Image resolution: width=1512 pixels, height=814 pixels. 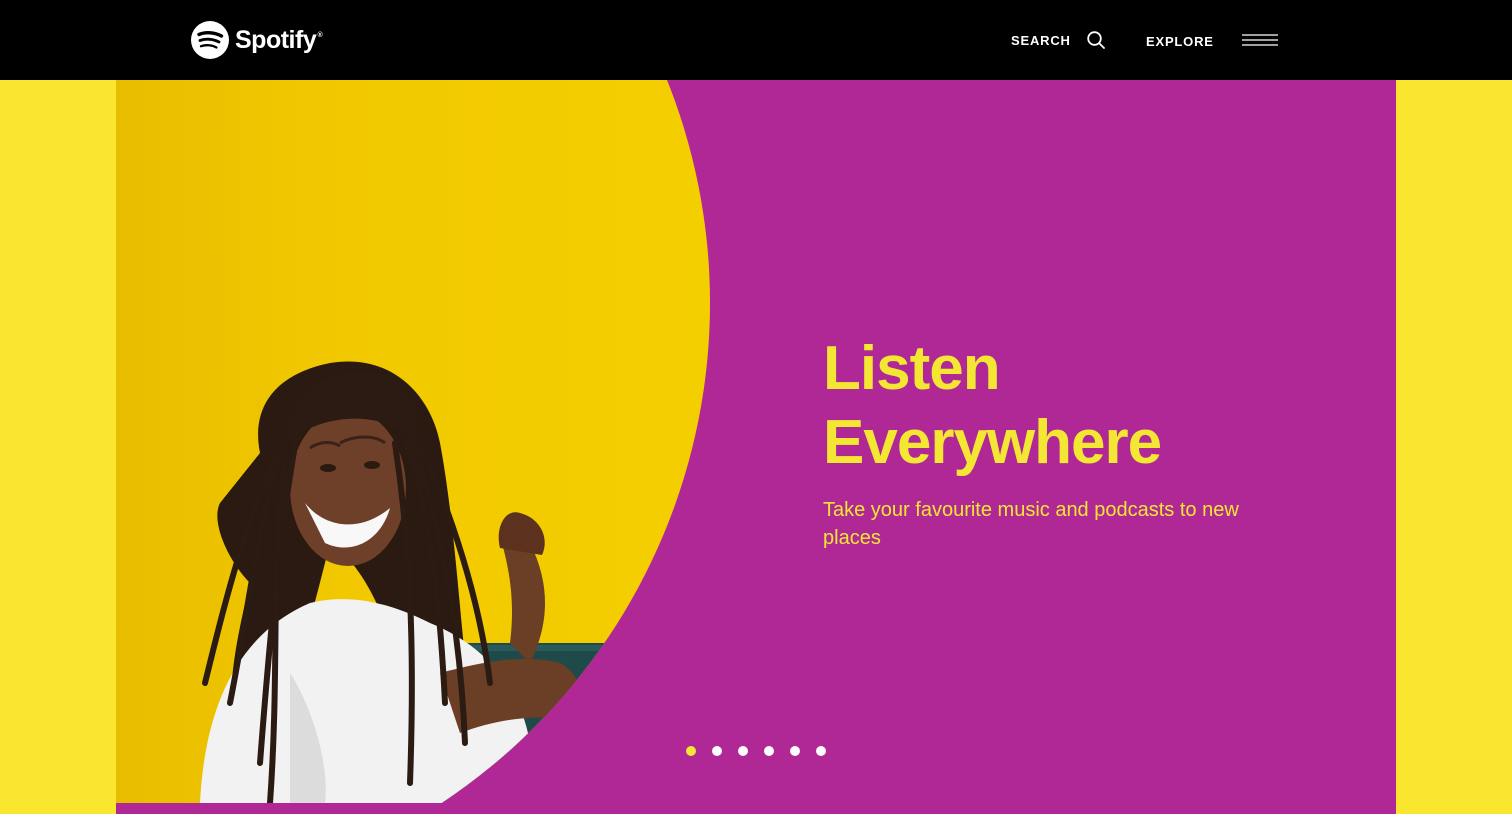 What do you see at coordinates (912, 368) in the screenshot?
I see `hero-title-line-1: Listen` at bounding box center [912, 368].